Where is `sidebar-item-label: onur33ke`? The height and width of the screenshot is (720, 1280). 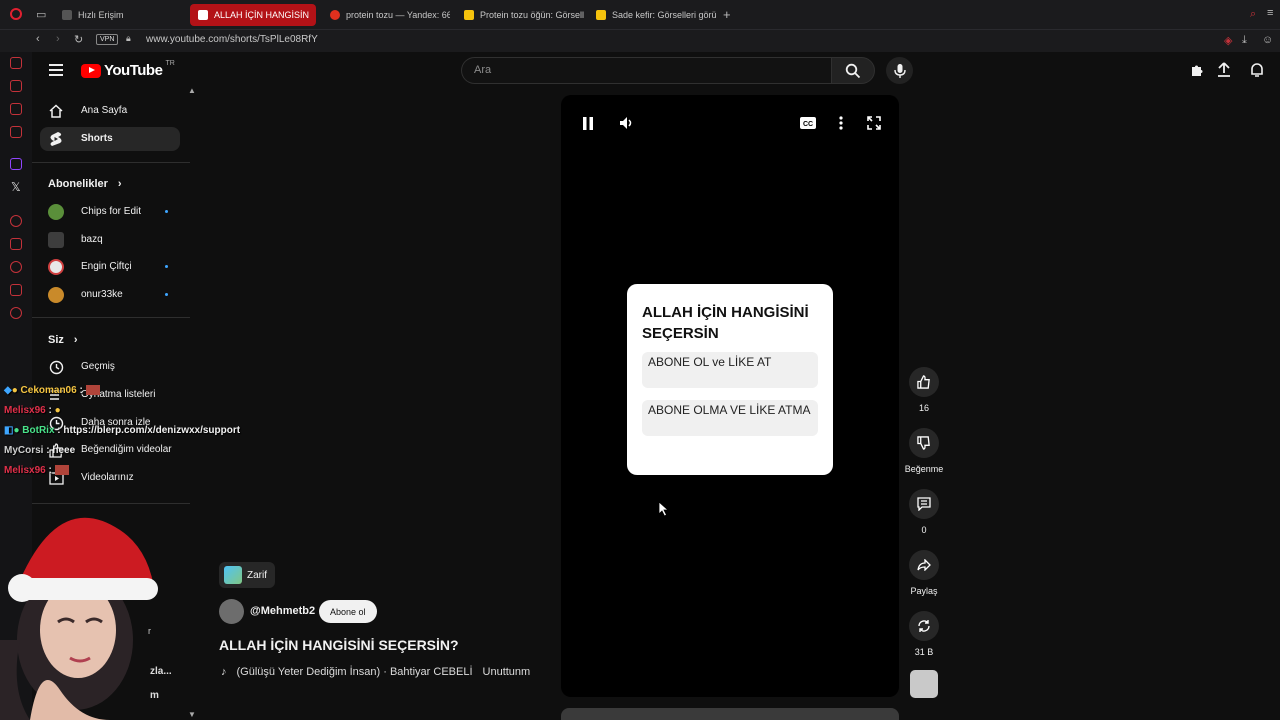
sidebar-item-label: onur33ke is located at coordinates (102, 294).